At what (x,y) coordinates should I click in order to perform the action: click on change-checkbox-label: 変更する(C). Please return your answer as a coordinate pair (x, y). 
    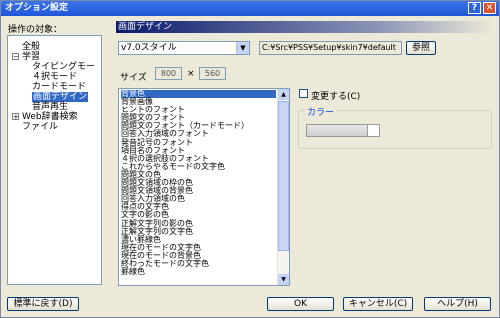
    Looking at the image, I should click on (335, 95).